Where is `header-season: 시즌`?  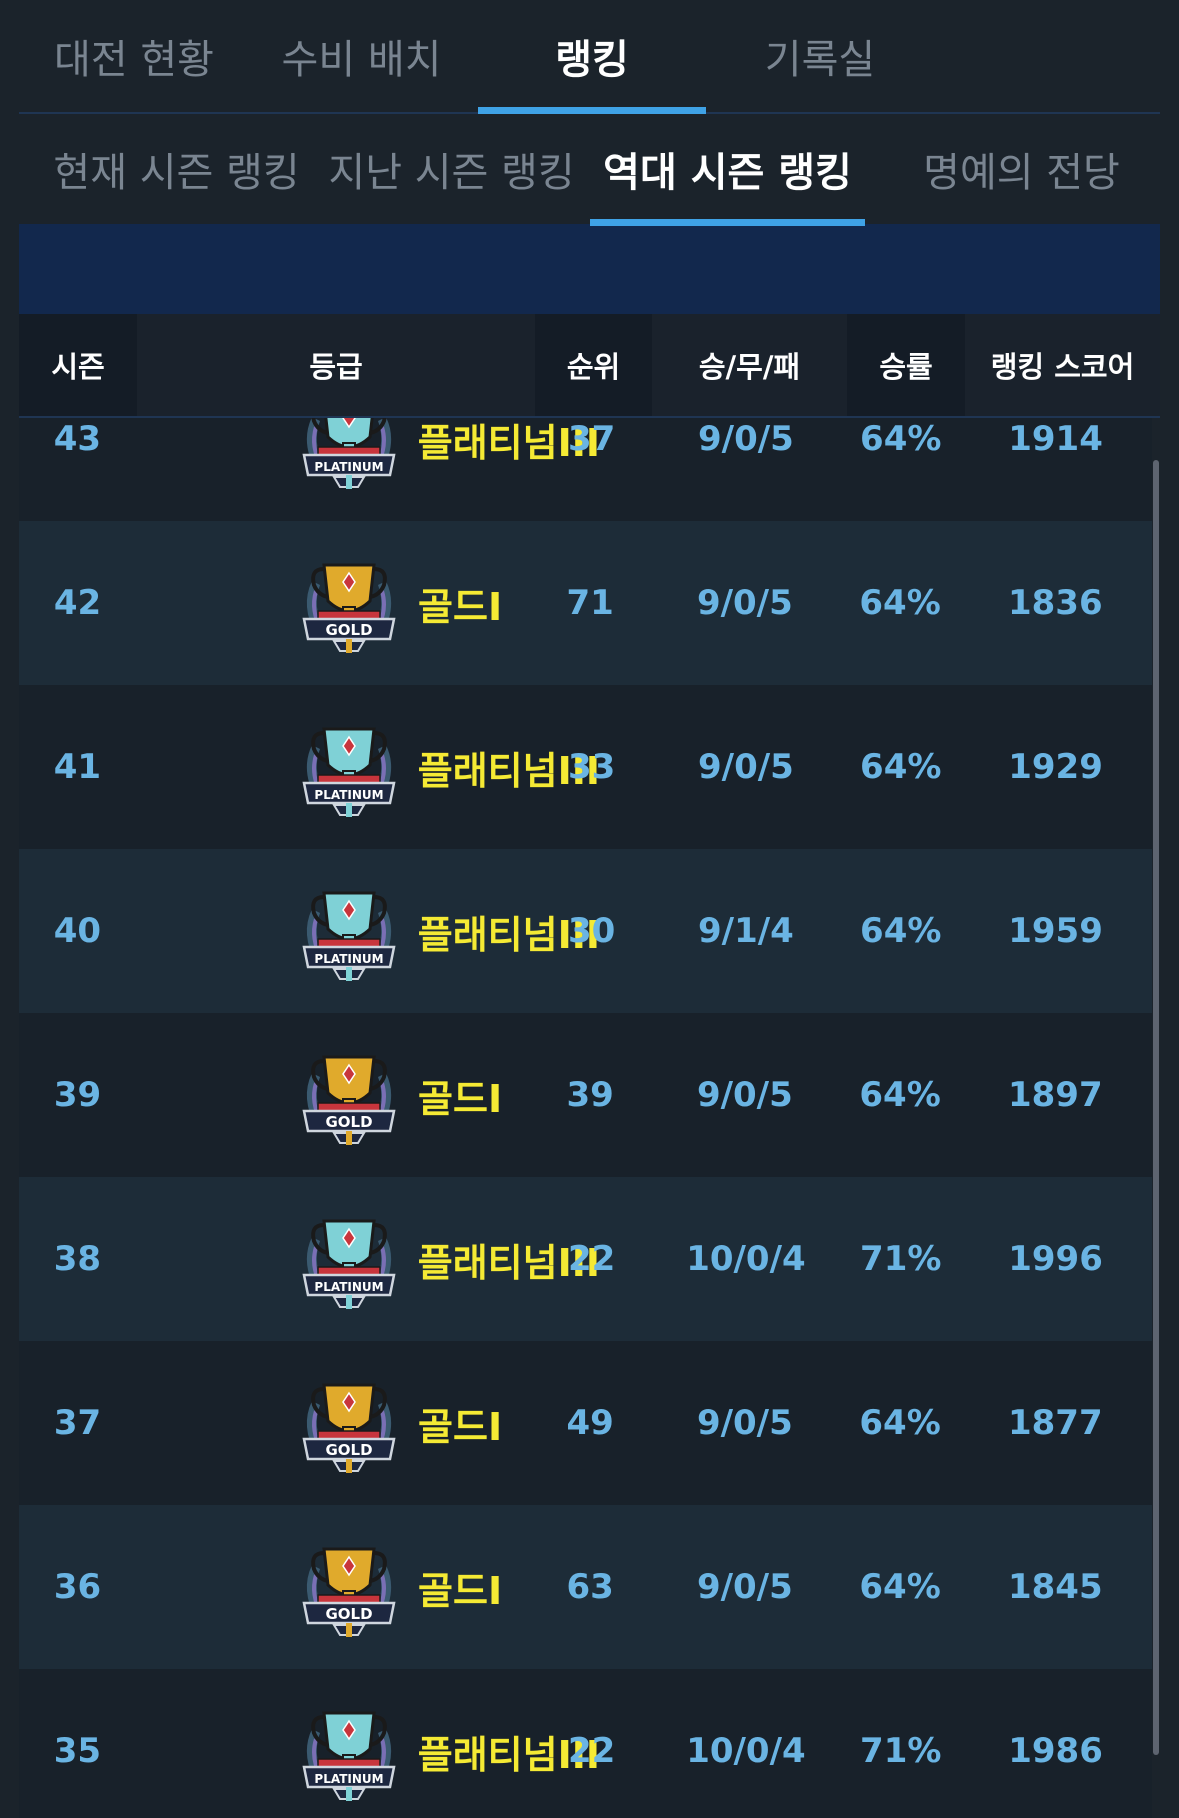 header-season: 시즌 is located at coordinates (78, 367).